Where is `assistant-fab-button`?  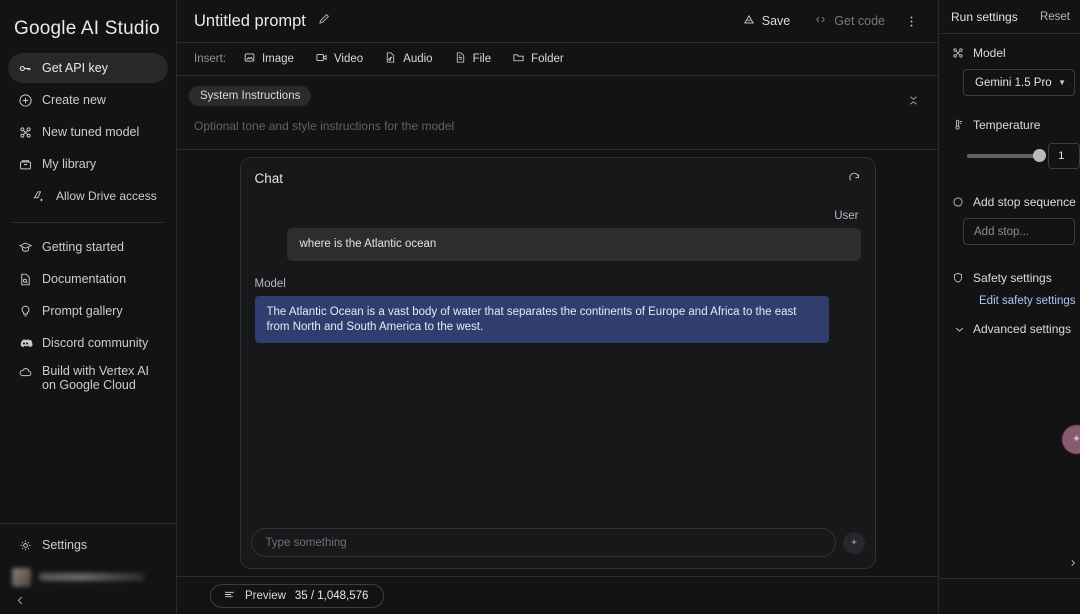
assistant-fab-button is located at coordinates (1071, 439).